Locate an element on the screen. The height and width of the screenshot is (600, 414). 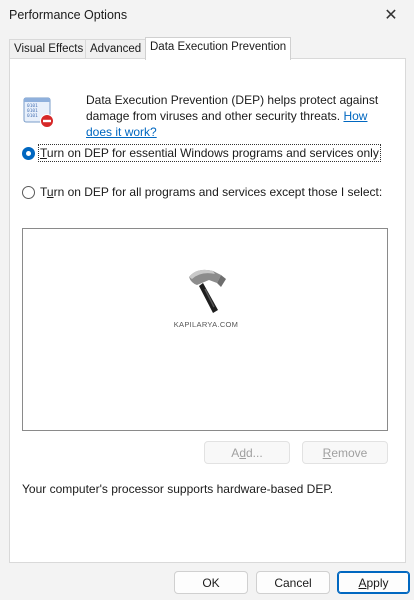
label-text: OK is located at coordinates (211, 582).